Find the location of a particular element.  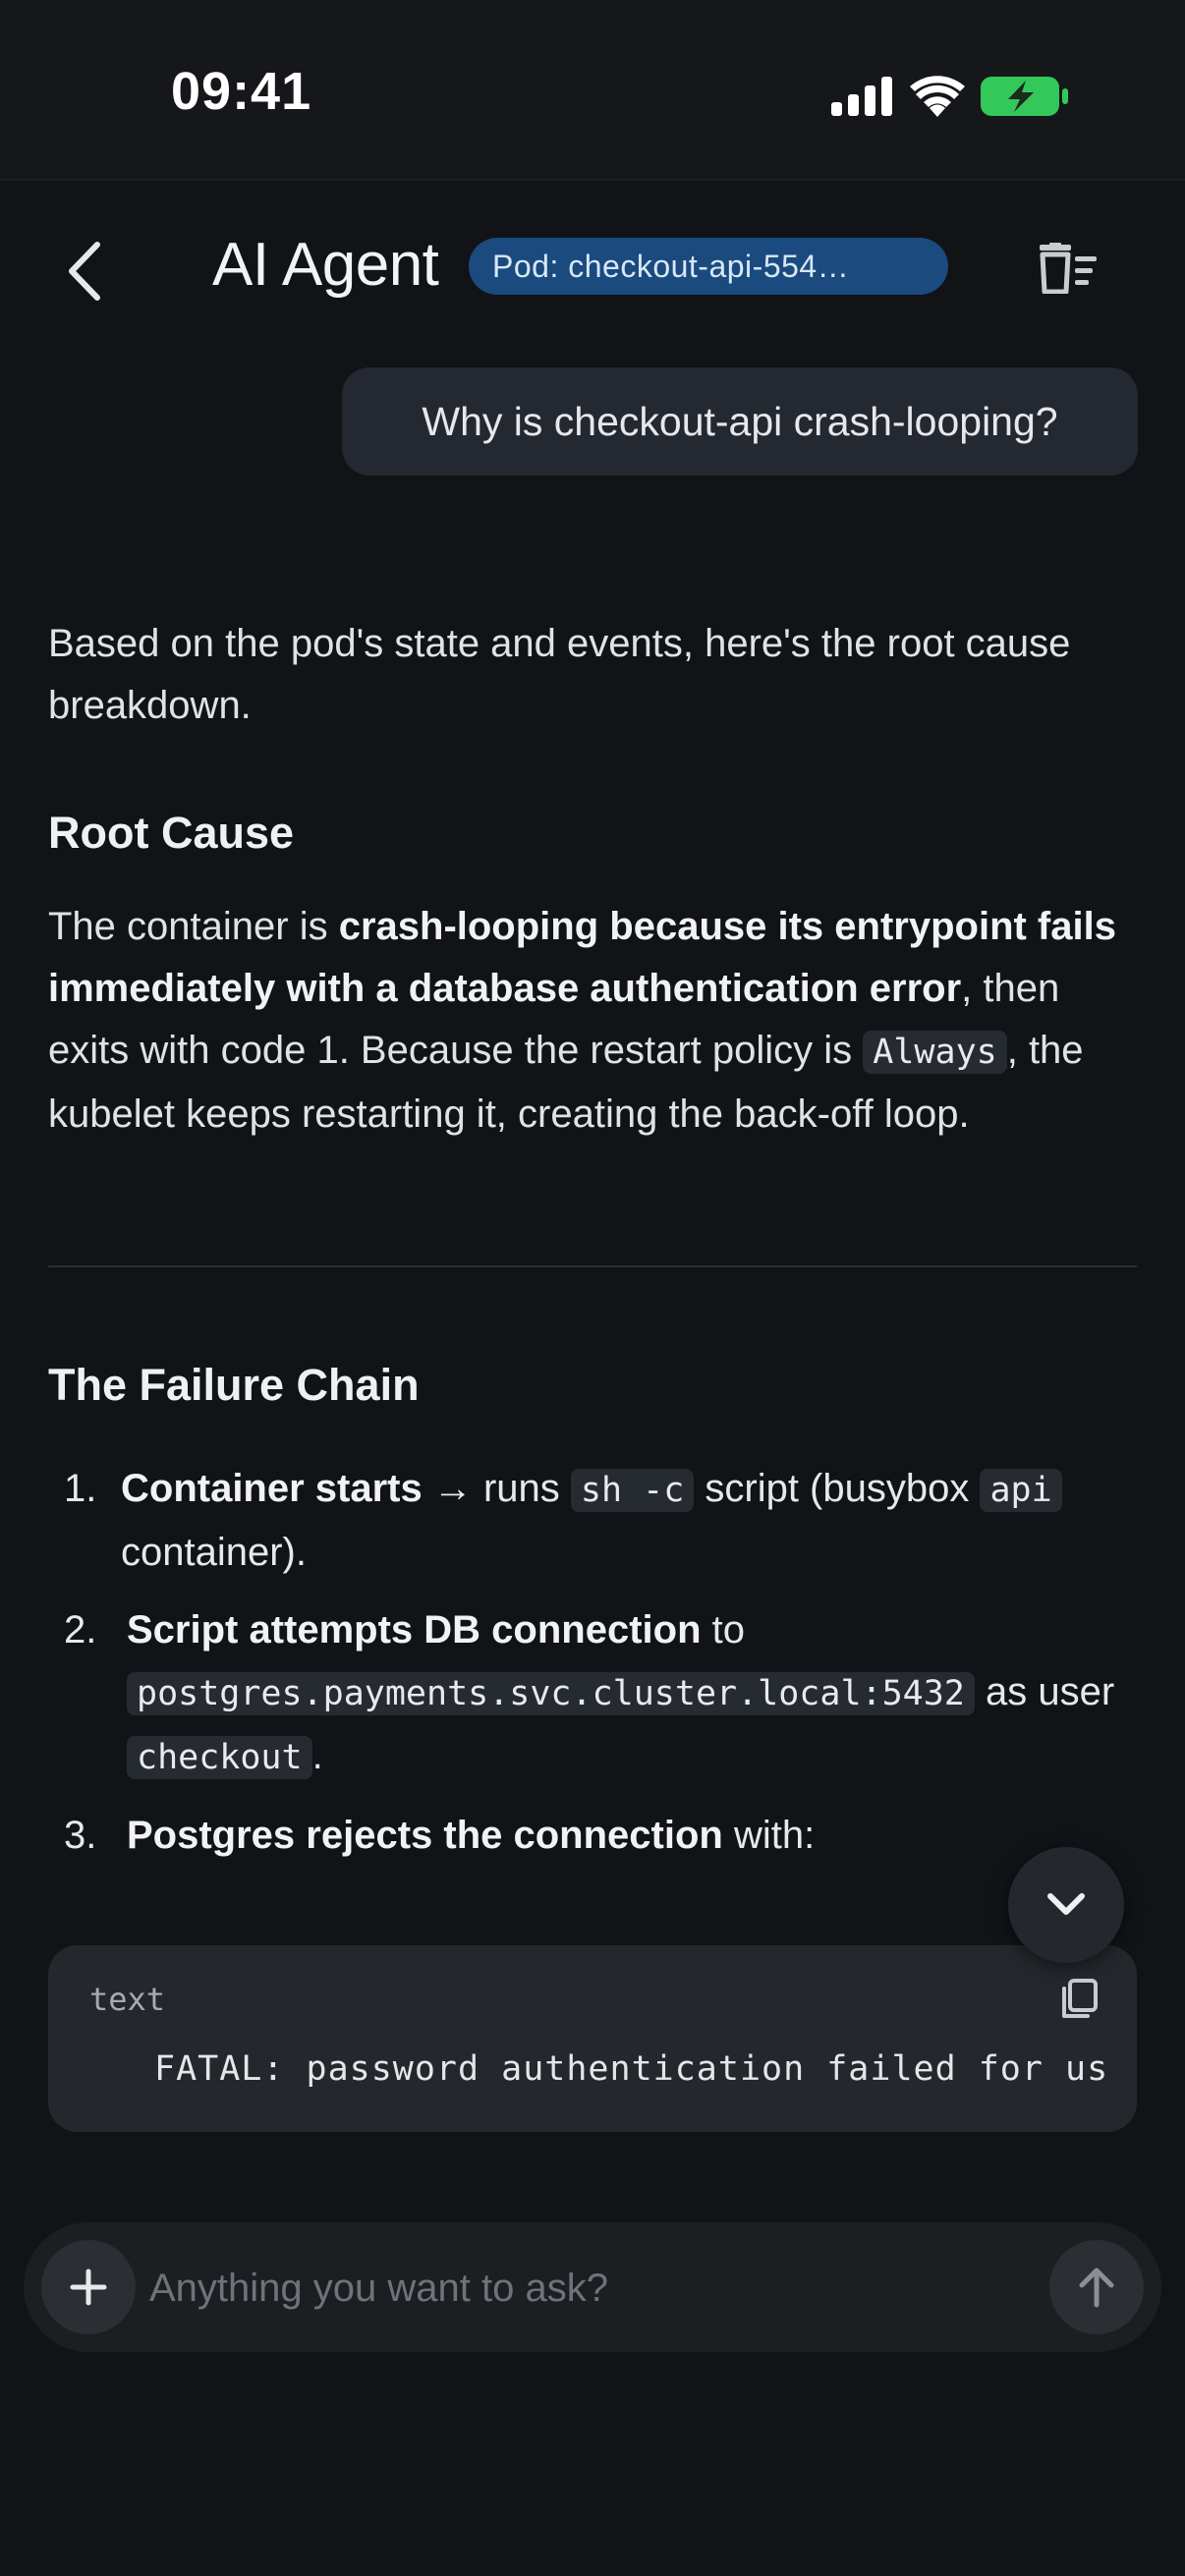

status-bar: 09:41 is located at coordinates (592, 90).